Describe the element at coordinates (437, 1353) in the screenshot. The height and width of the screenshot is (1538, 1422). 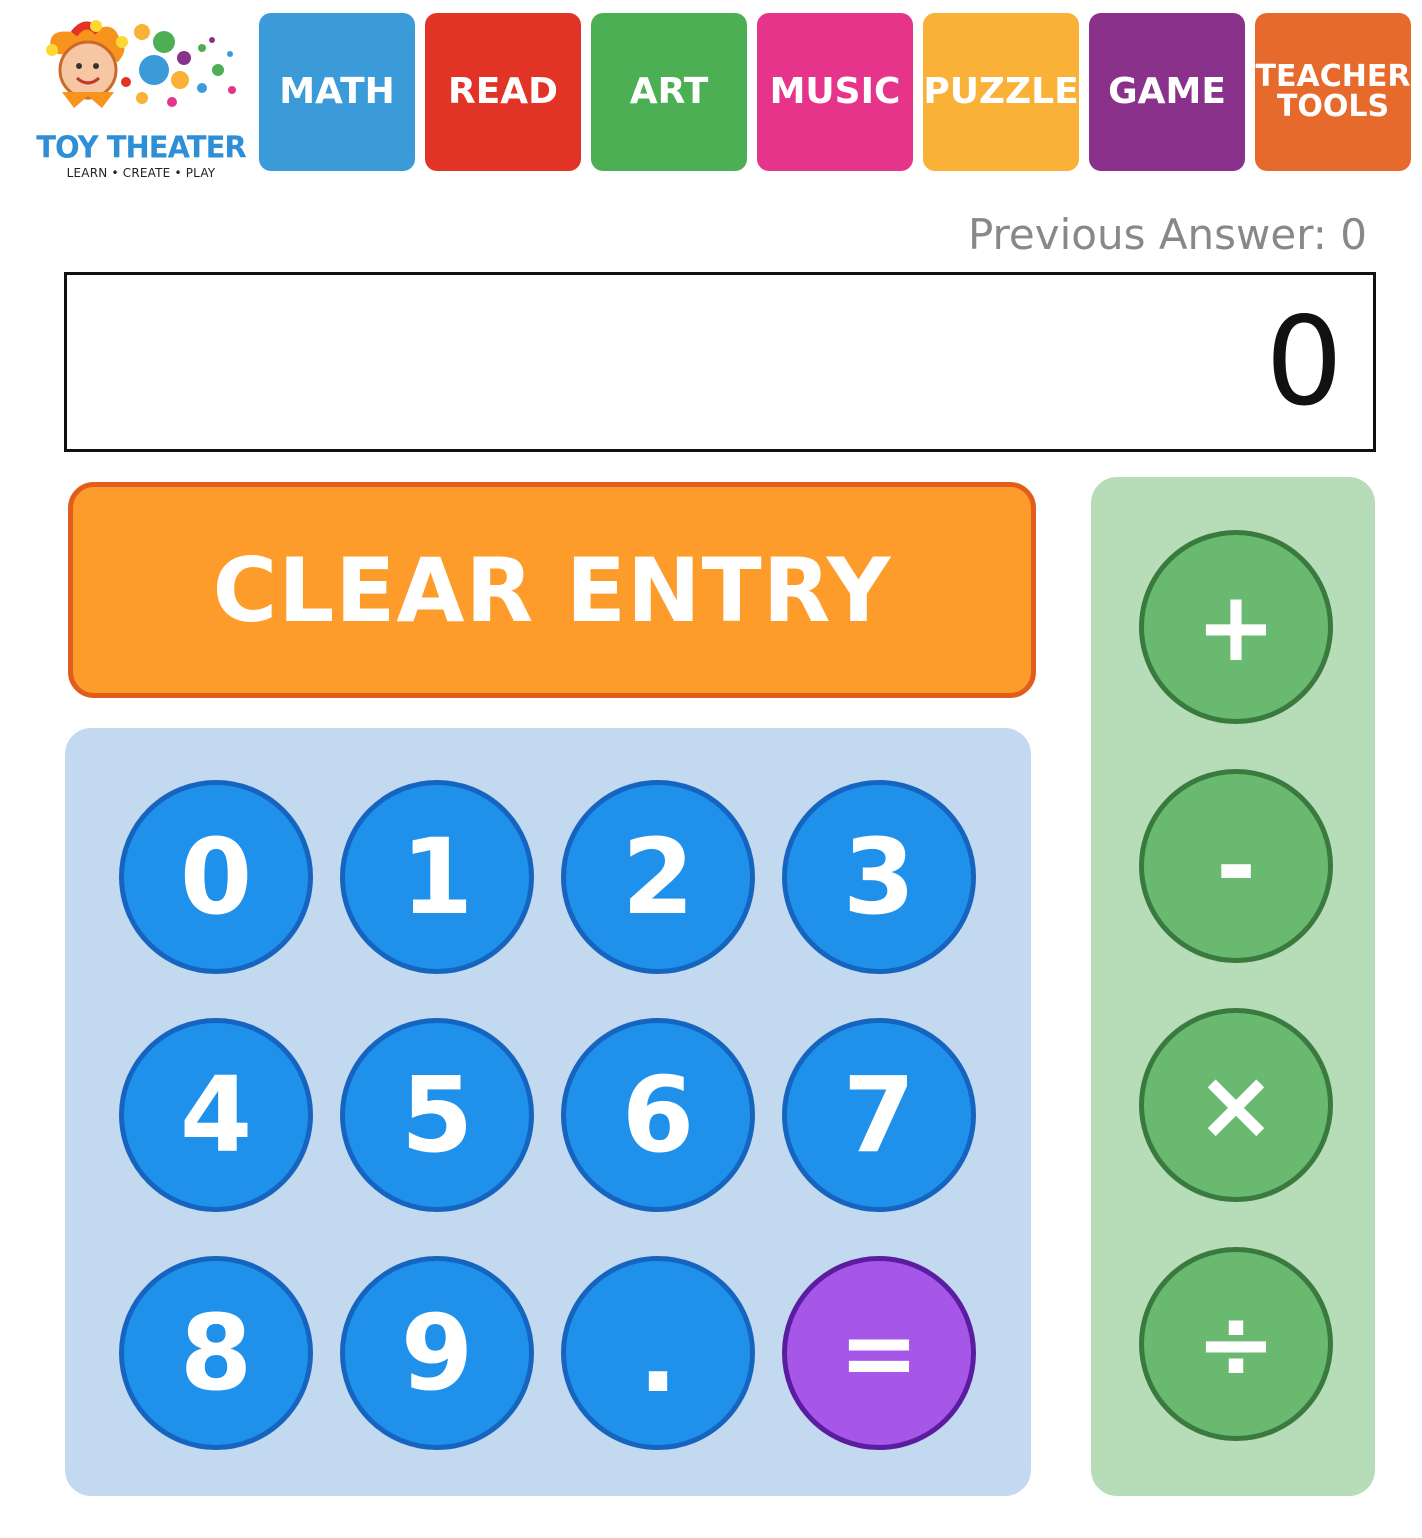
I see `key-9: 9` at that location.